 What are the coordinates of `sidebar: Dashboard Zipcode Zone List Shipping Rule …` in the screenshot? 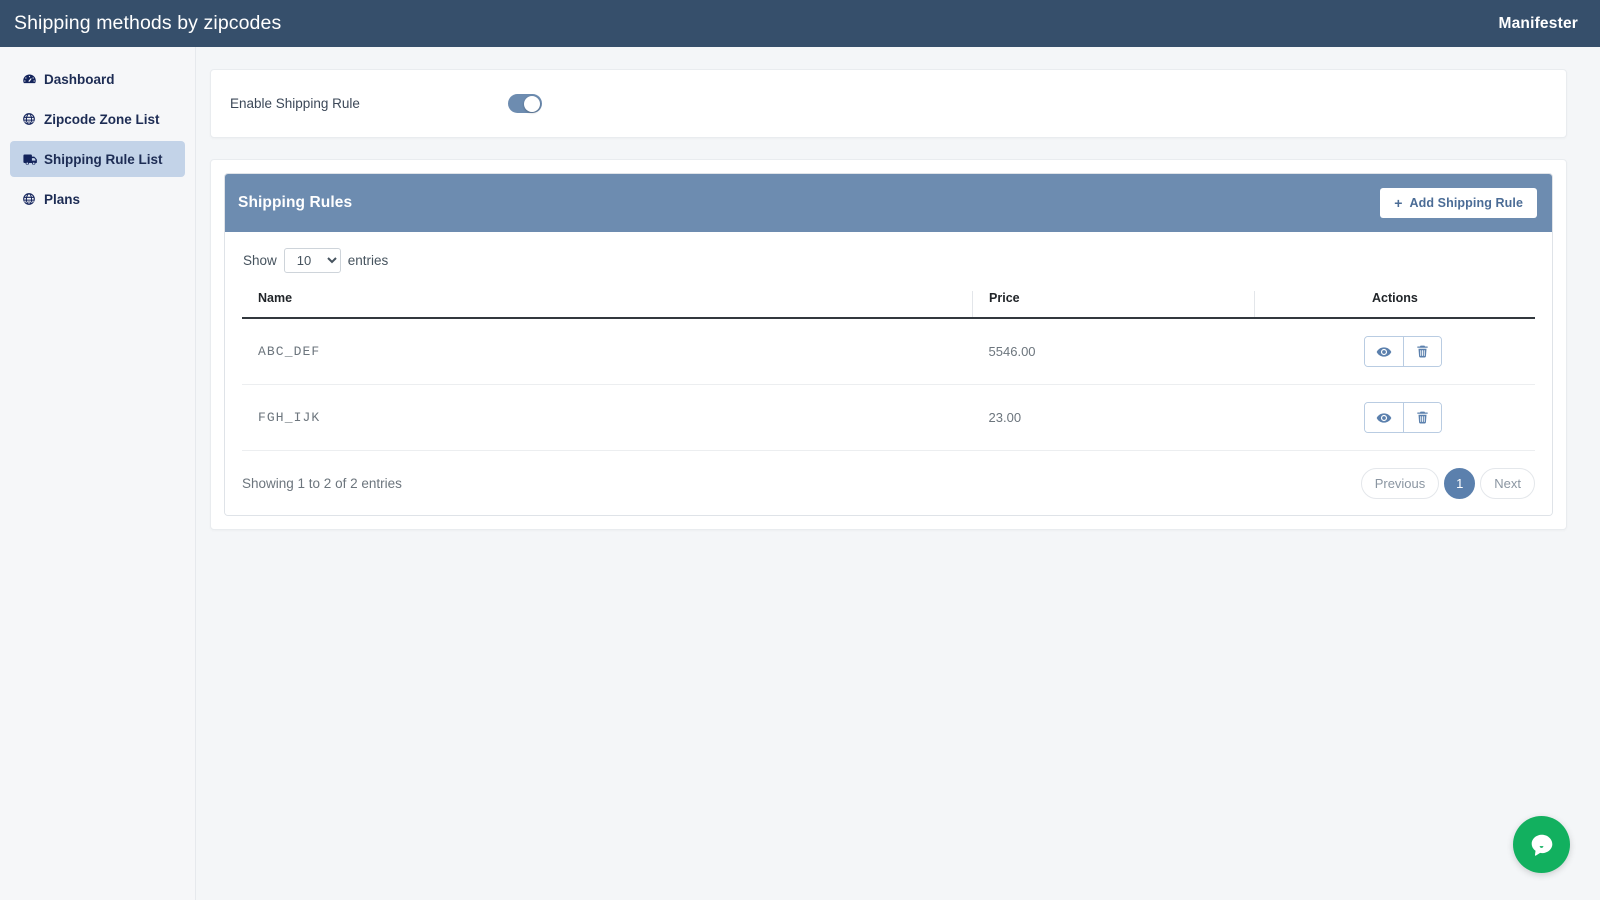 It's located at (98, 473).